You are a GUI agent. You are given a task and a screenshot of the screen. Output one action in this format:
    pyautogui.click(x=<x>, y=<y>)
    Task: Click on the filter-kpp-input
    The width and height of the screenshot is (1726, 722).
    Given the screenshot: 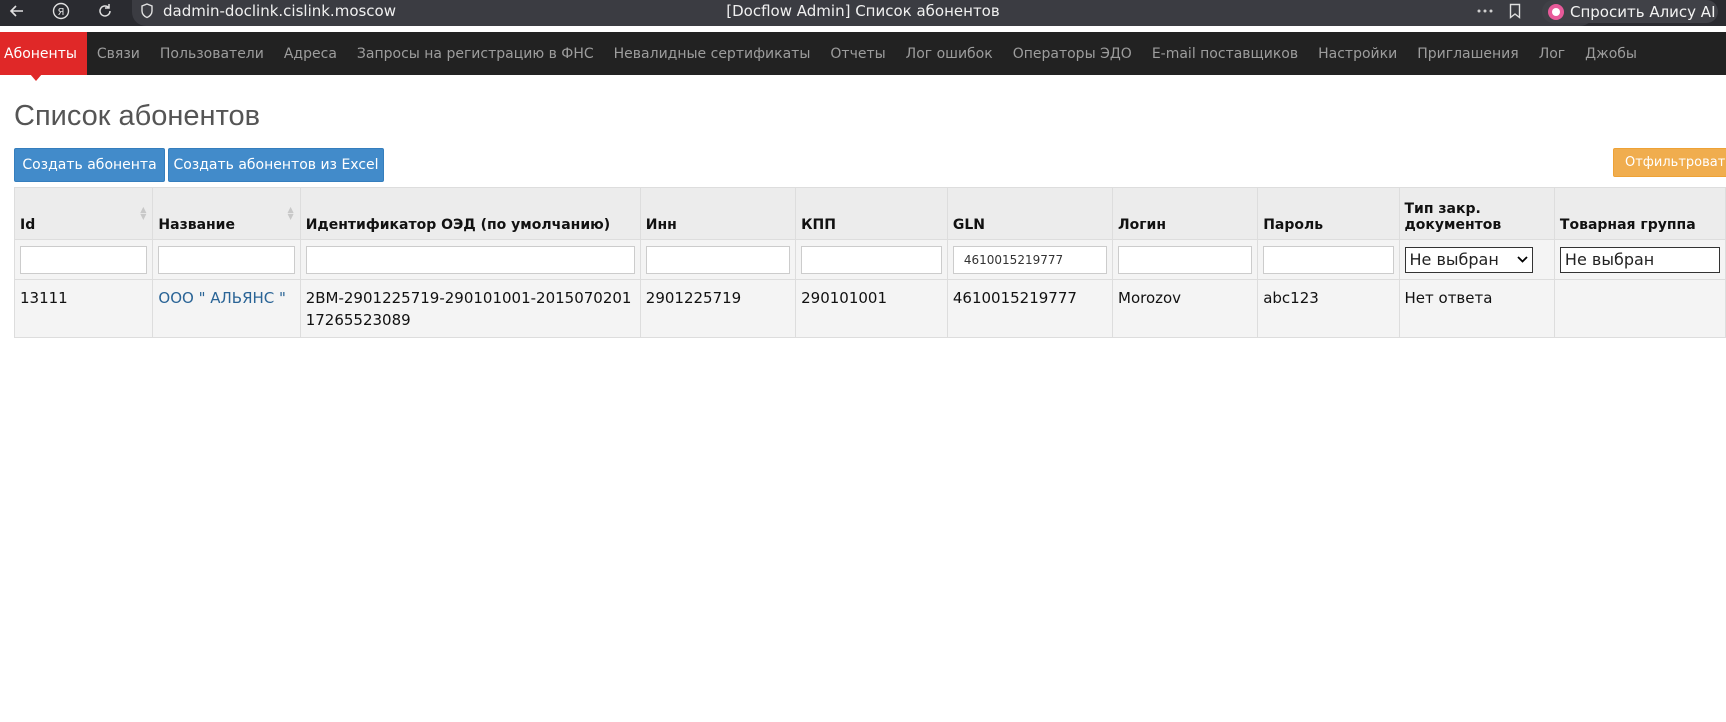 What is the action you would take?
    pyautogui.click(x=871, y=259)
    